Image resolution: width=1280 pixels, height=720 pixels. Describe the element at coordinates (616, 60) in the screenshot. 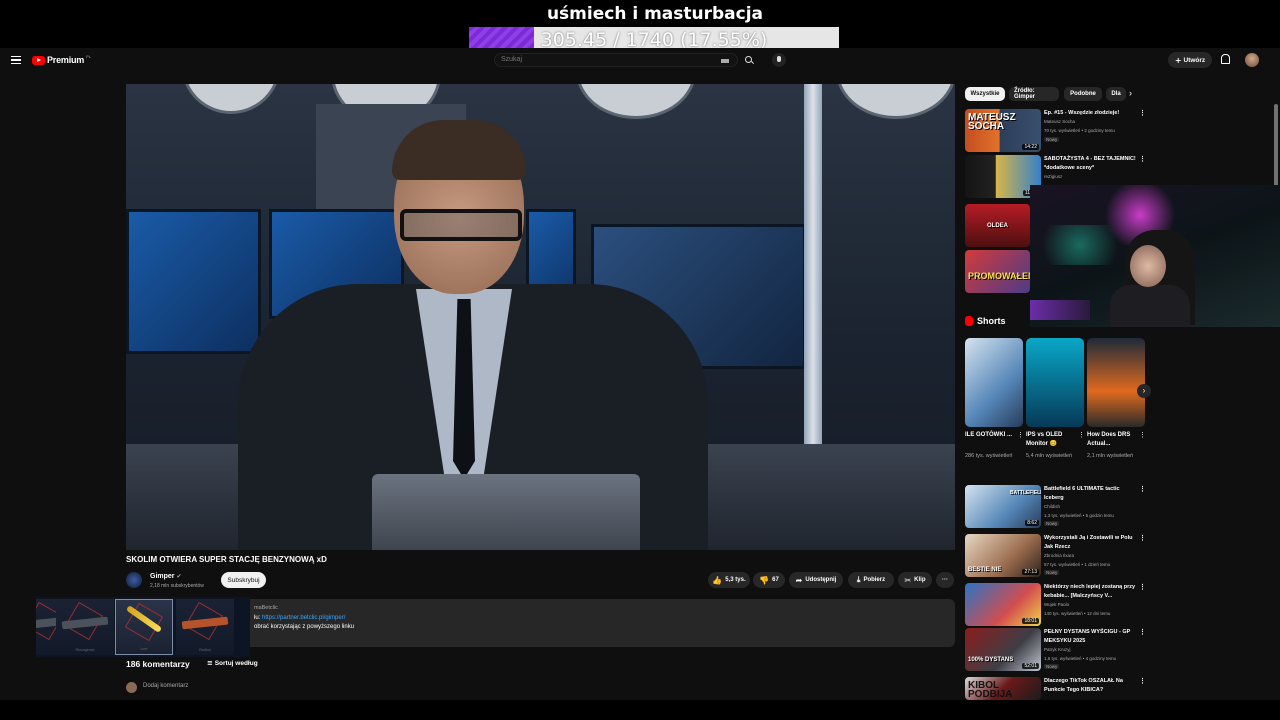

I see `search-box: Szukaj` at that location.